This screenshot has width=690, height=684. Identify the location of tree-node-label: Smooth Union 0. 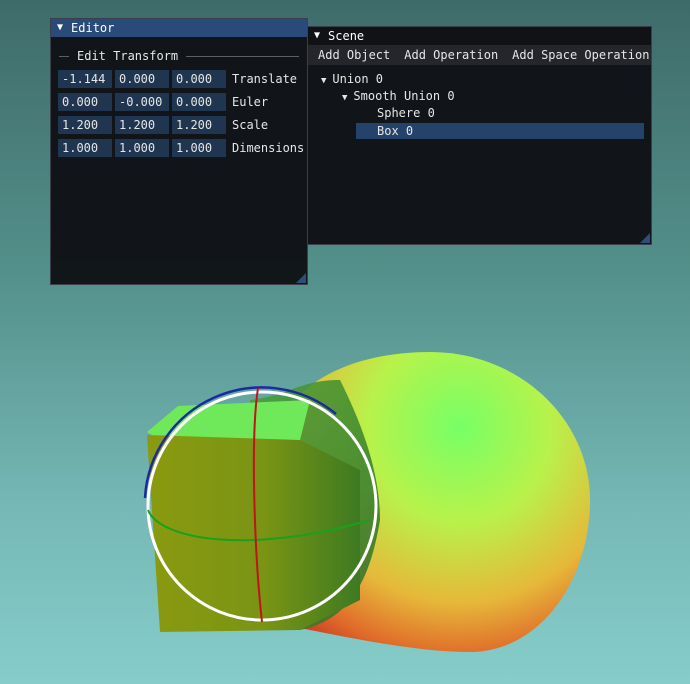
(404, 96).